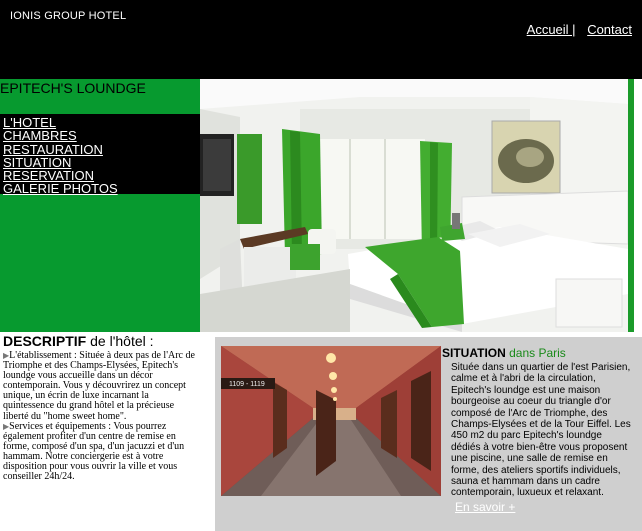 This screenshot has height=531, width=642. What do you see at coordinates (100, 149) in the screenshot?
I see `menu-item-restauration: RESTAURATION` at bounding box center [100, 149].